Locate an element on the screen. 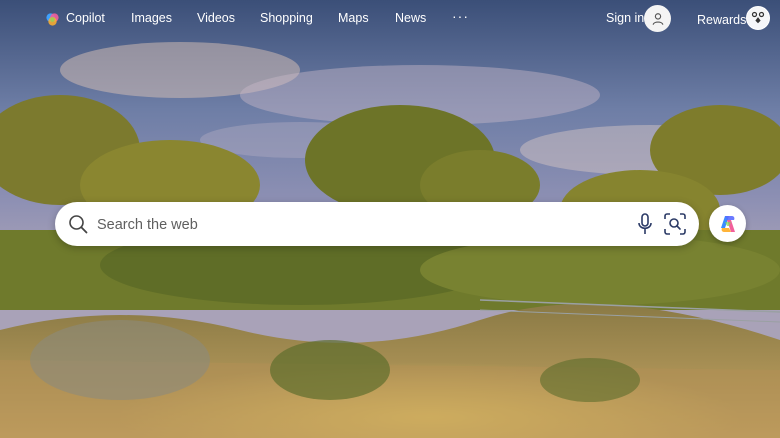  microphone-icon is located at coordinates (645, 223).